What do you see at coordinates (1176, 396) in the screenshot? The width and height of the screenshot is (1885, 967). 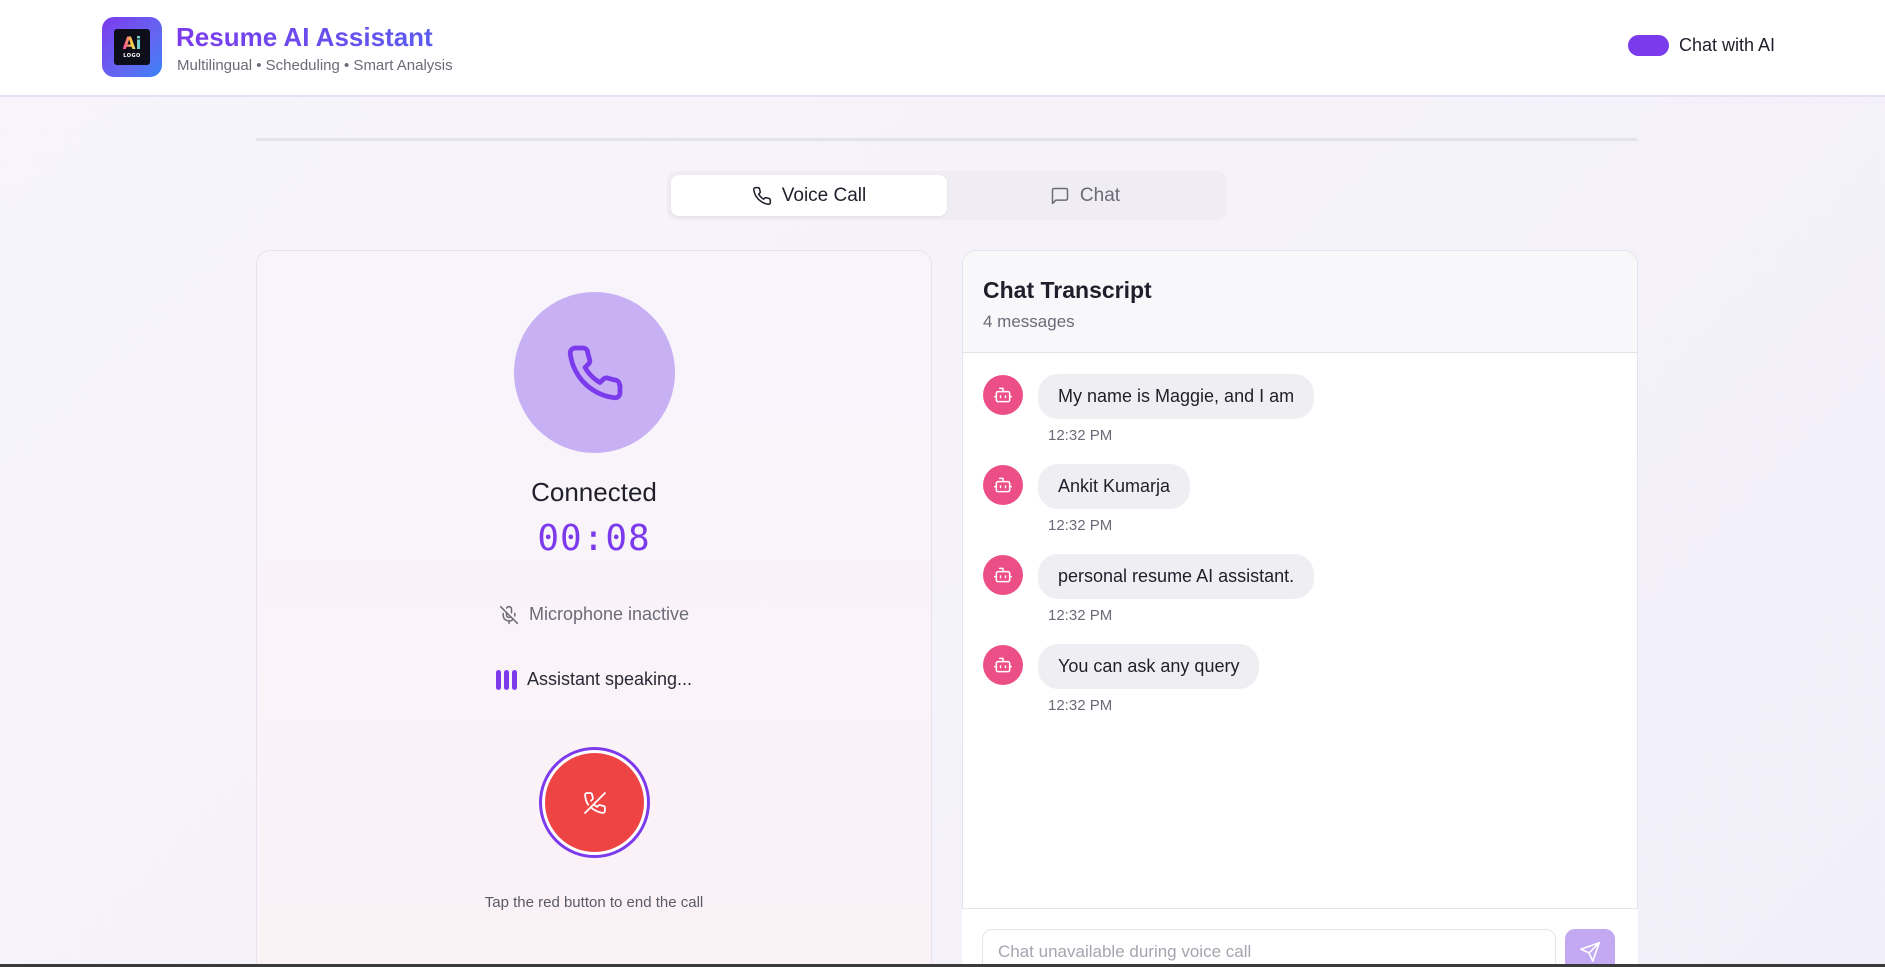 I see `message-bubble: My name is Maggie, and I am` at bounding box center [1176, 396].